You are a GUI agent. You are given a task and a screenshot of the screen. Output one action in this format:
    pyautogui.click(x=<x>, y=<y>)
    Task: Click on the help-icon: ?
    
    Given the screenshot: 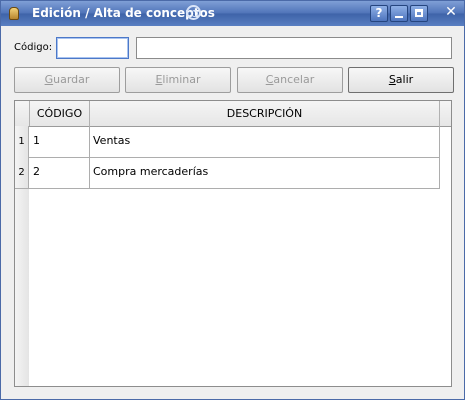 What is the action you would take?
    pyautogui.click(x=379, y=13)
    